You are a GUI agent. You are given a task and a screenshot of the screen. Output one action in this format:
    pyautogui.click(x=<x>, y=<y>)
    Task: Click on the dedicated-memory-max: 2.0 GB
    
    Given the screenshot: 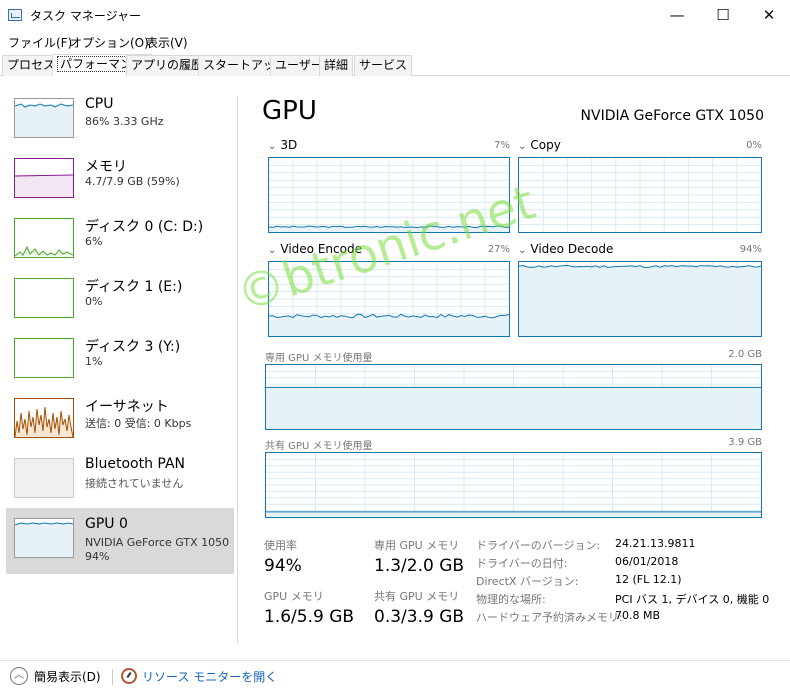 What is the action you would take?
    pyautogui.click(x=745, y=354)
    